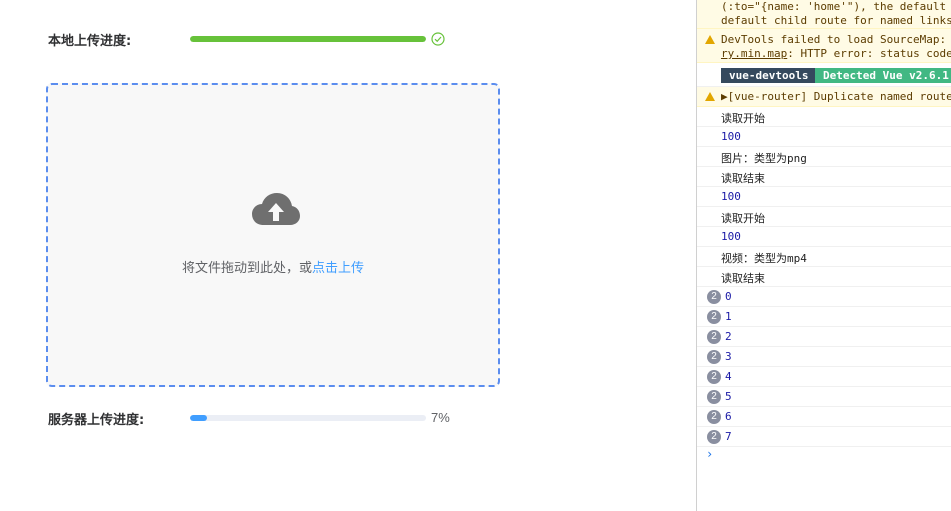 The width and height of the screenshot is (951, 511). What do you see at coordinates (276, 209) in the screenshot?
I see `upload-cloud-icon` at bounding box center [276, 209].